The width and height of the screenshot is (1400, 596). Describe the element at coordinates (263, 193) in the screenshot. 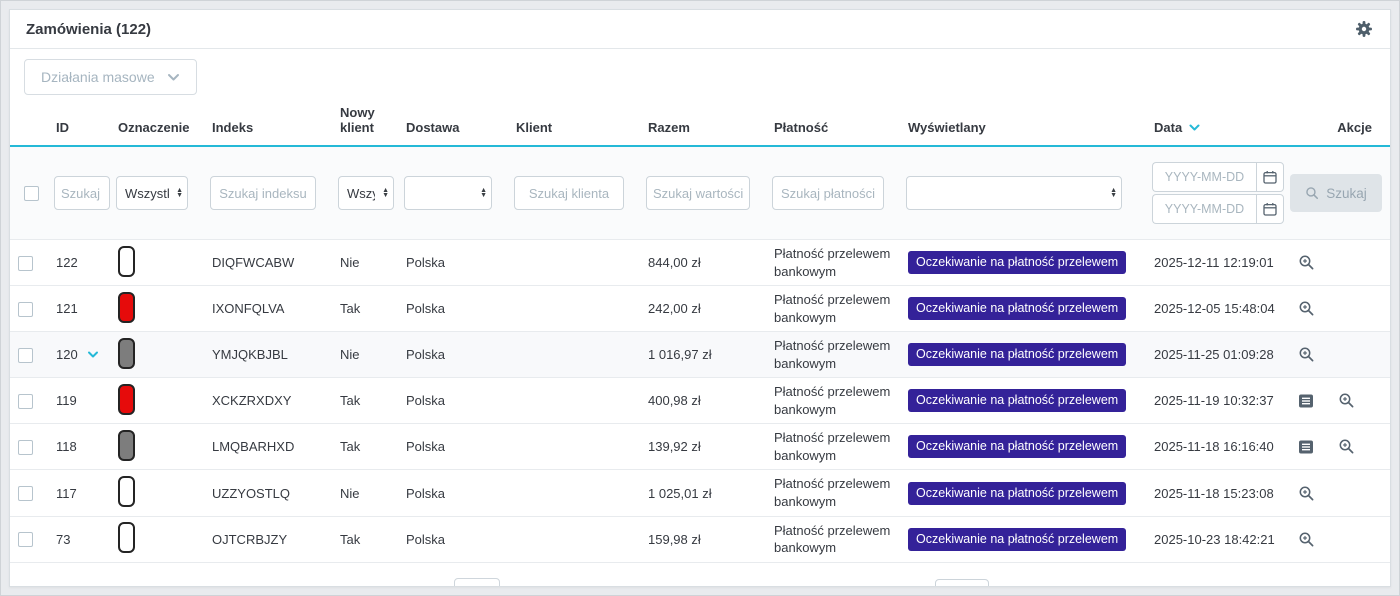

I see `indeks-filter-input` at that location.